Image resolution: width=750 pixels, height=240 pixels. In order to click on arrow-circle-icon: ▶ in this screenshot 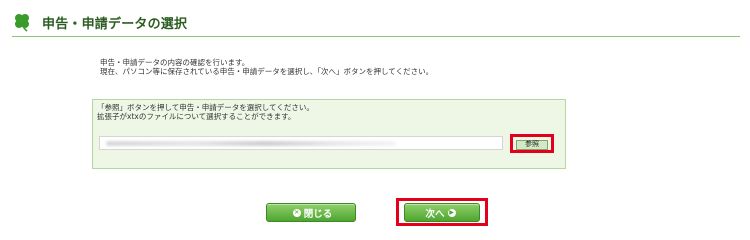, I will do `click(451, 212)`.